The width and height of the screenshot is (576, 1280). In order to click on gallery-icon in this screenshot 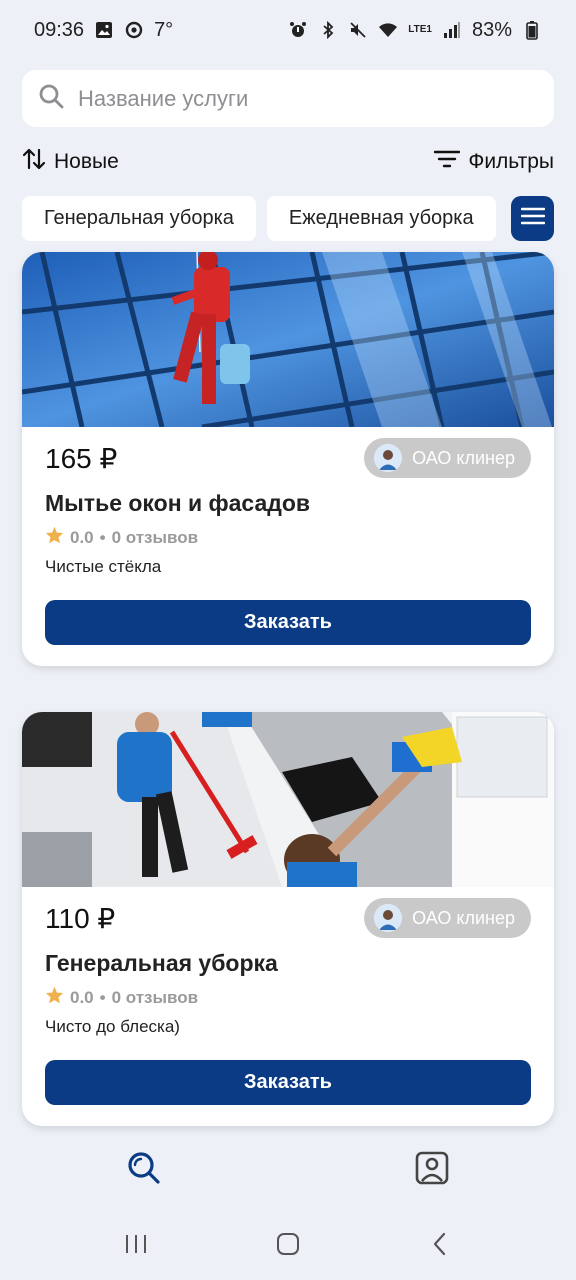, I will do `click(104, 30)`.